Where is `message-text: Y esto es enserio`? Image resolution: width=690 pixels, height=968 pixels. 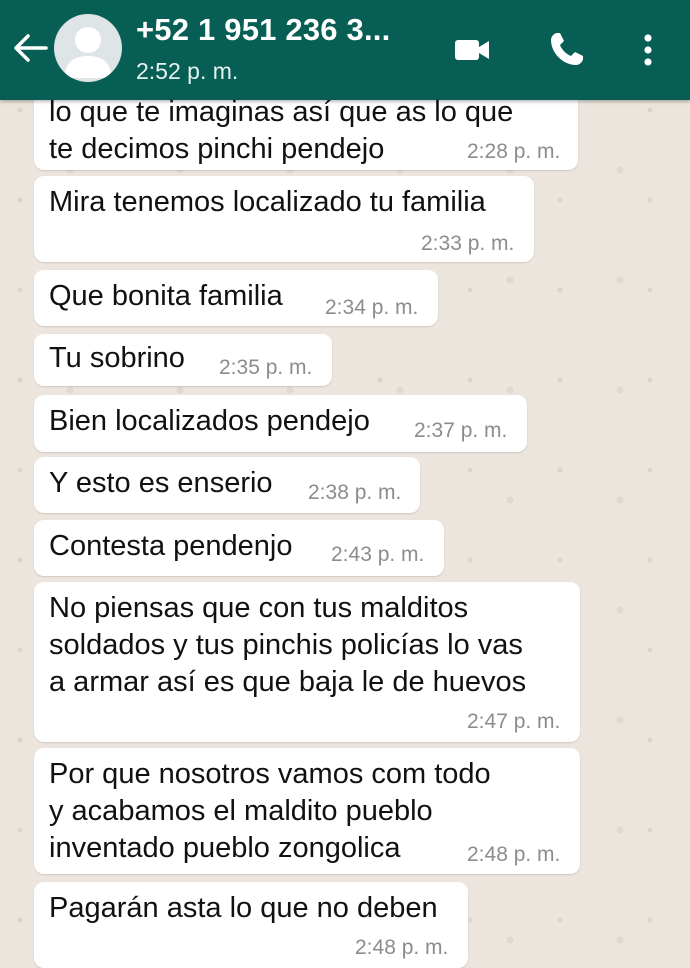 message-text: Y esto es enserio is located at coordinates (161, 483).